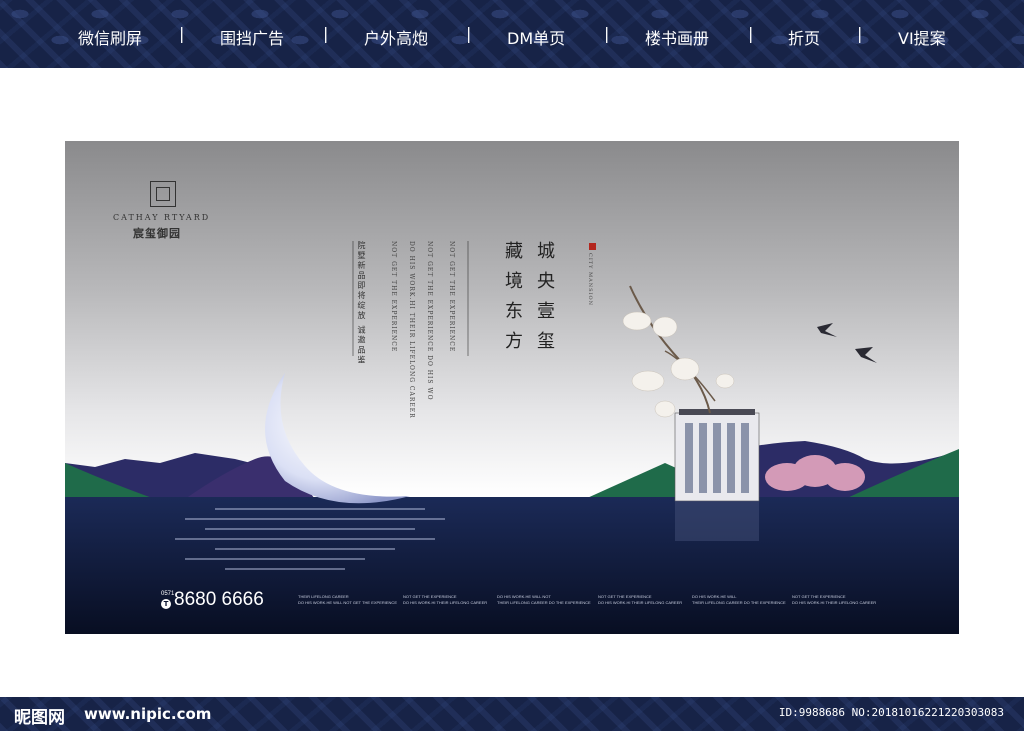  Describe the element at coordinates (512, 301) in the screenshot. I see `headline-left: 藏境东方` at that location.